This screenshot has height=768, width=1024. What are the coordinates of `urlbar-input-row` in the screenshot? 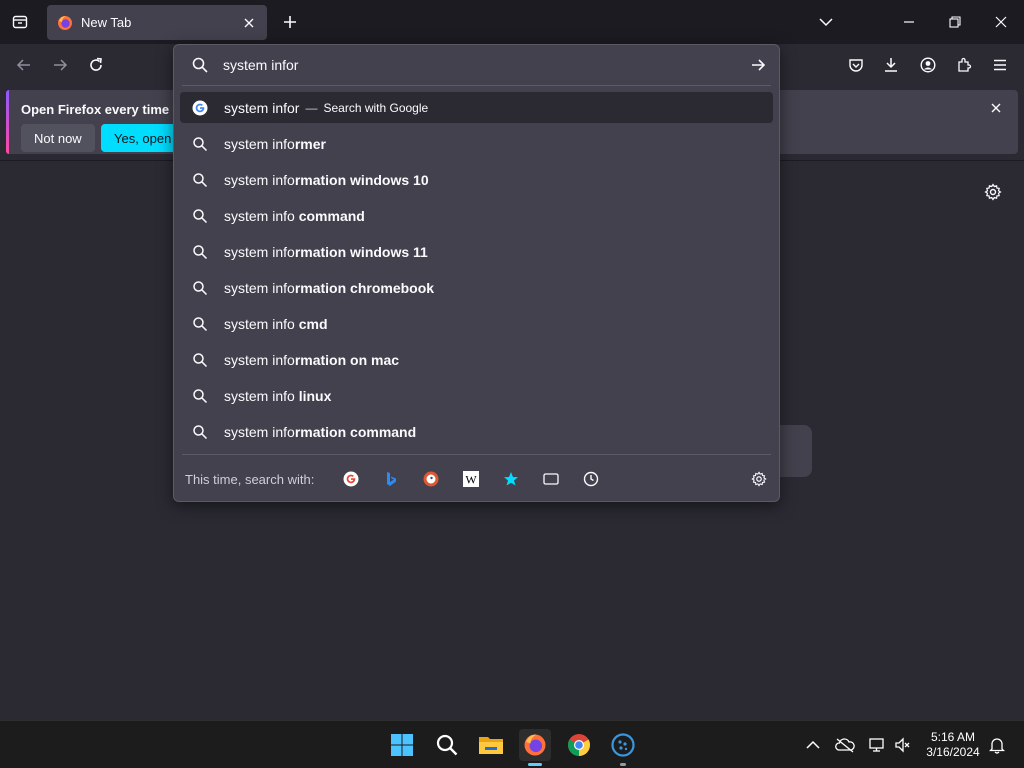 It's located at (476, 65).